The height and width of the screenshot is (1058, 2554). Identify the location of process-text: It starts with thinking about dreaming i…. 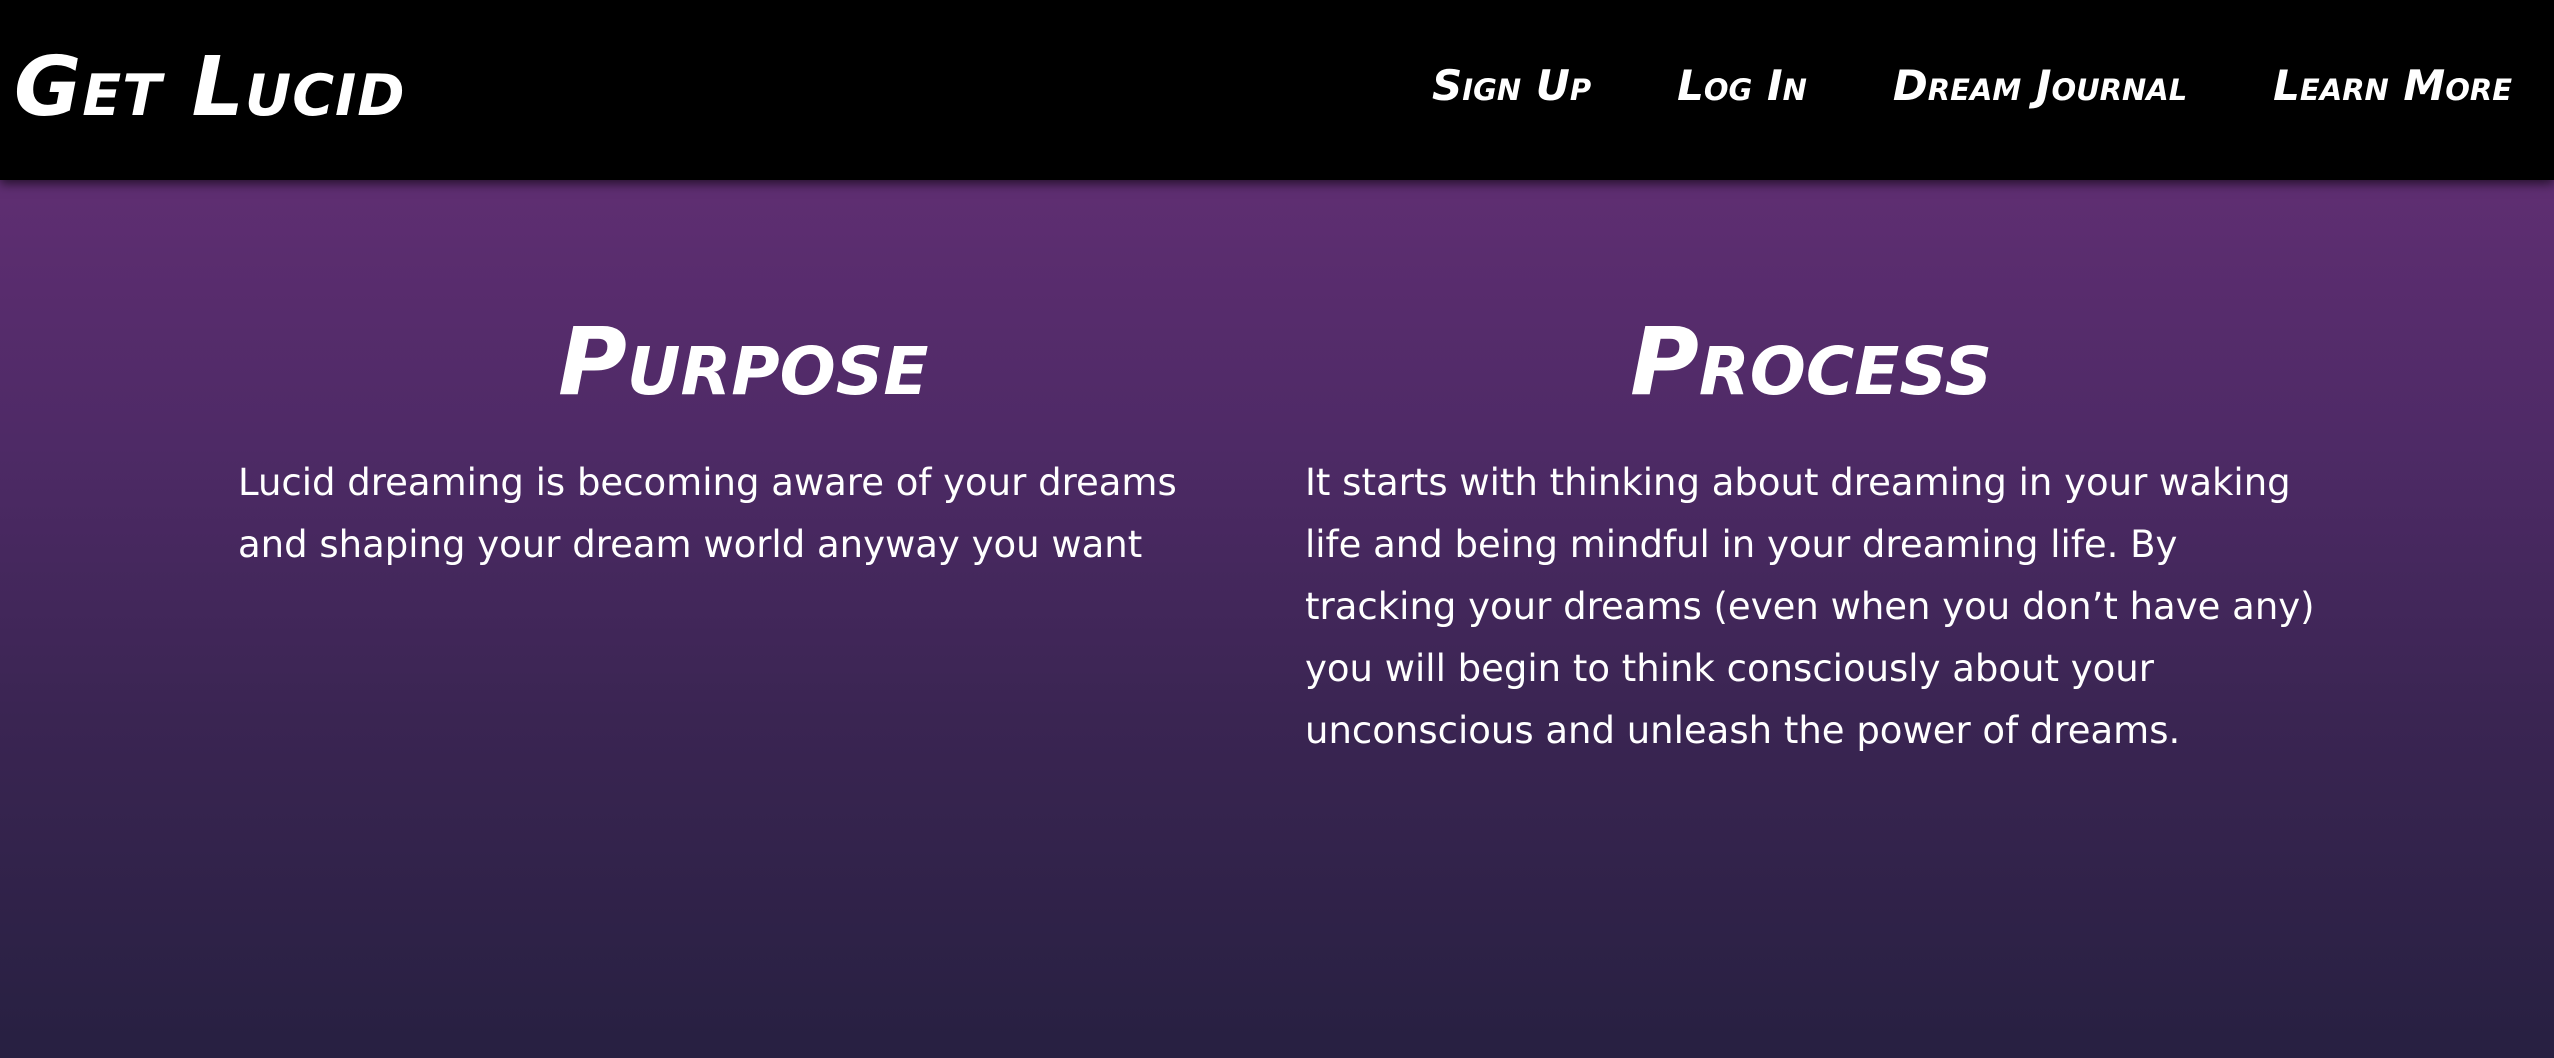
(1810, 606).